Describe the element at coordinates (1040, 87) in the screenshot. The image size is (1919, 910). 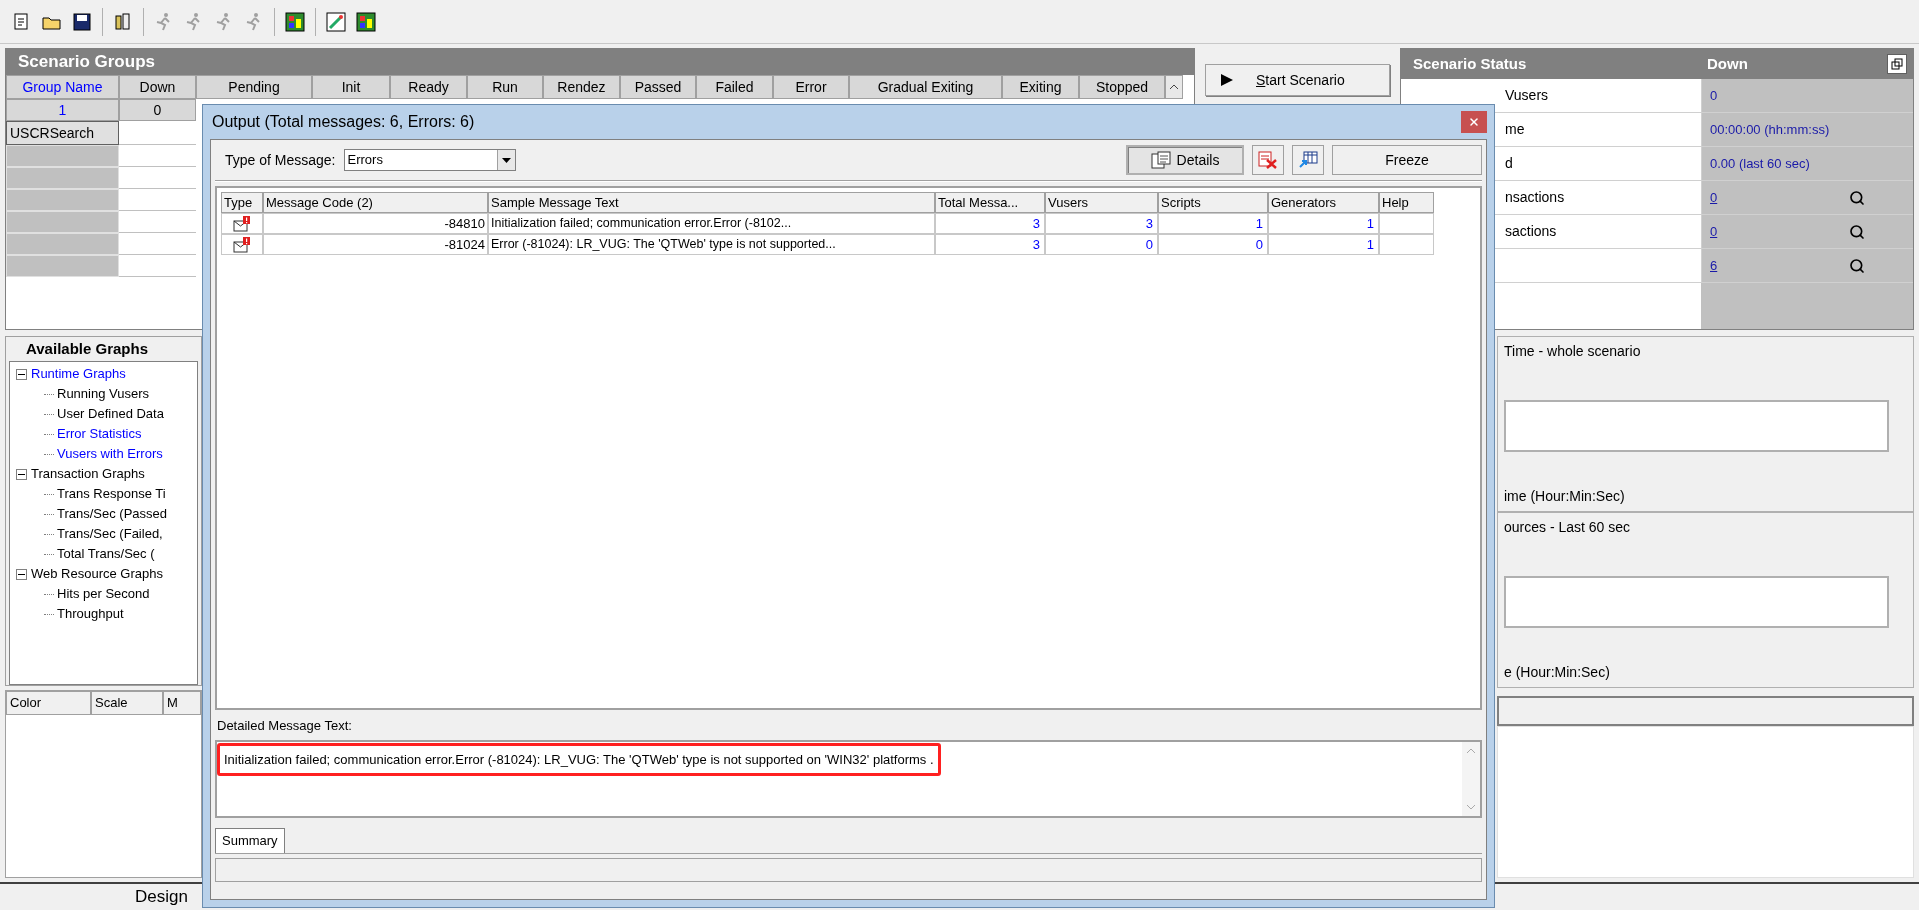
I see `column-header: Exiting` at that location.